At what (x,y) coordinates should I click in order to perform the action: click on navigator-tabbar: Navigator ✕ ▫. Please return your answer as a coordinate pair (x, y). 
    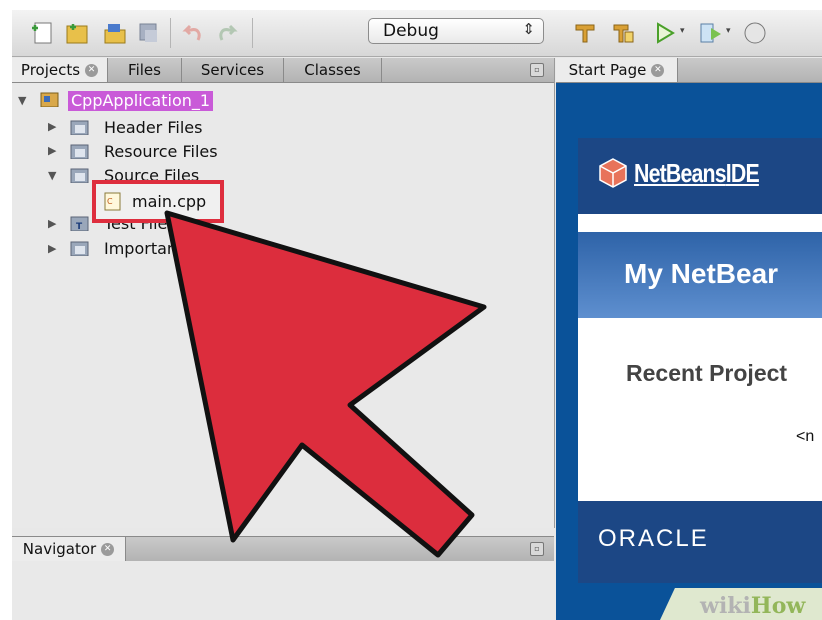
    Looking at the image, I should click on (283, 549).